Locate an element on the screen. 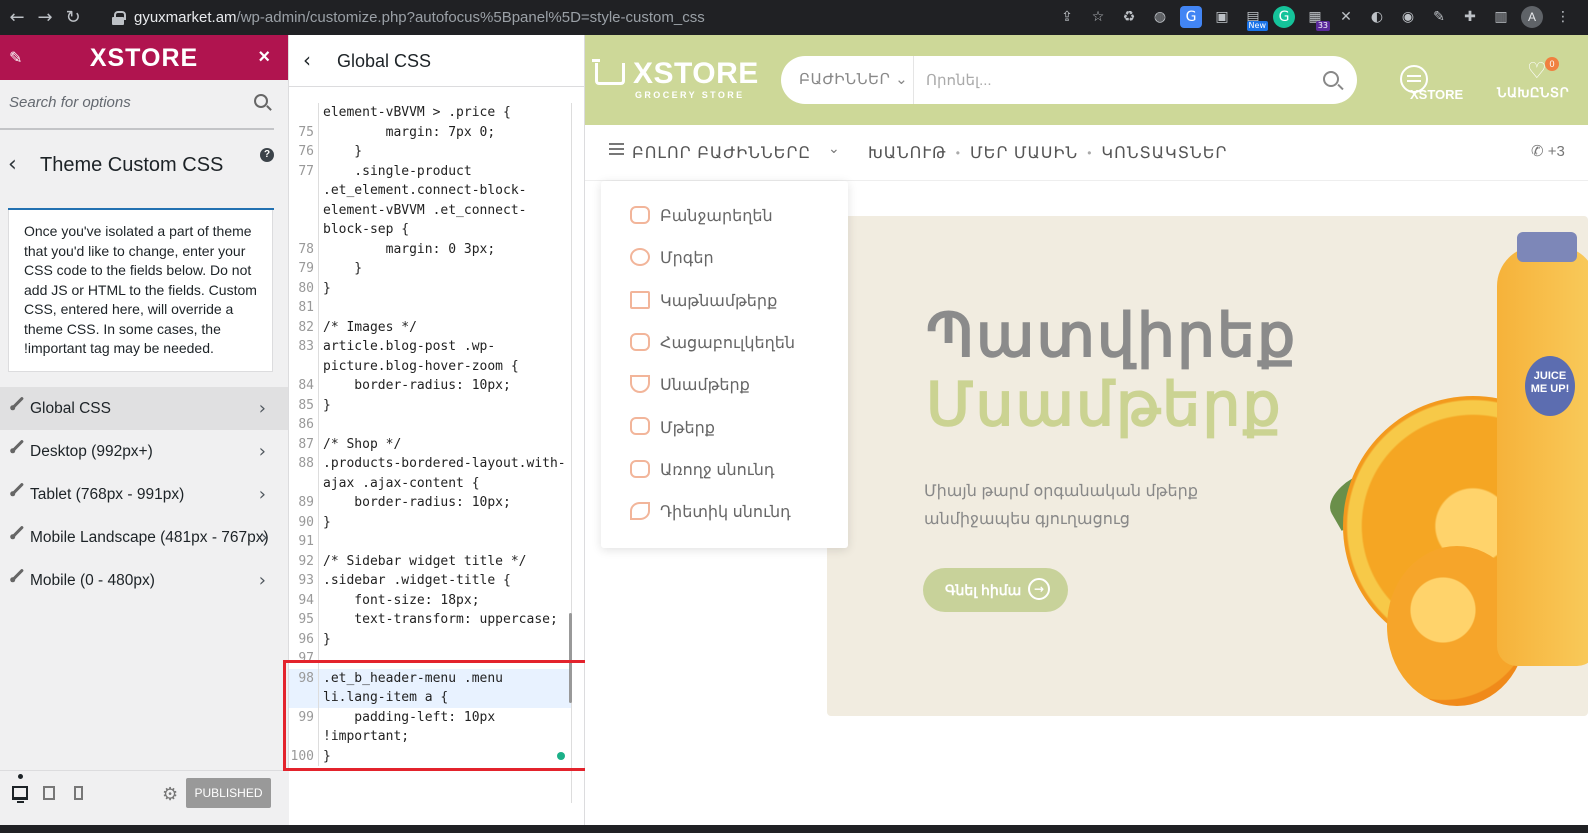 The width and height of the screenshot is (1588, 833). line-number is located at coordinates (304, 366).